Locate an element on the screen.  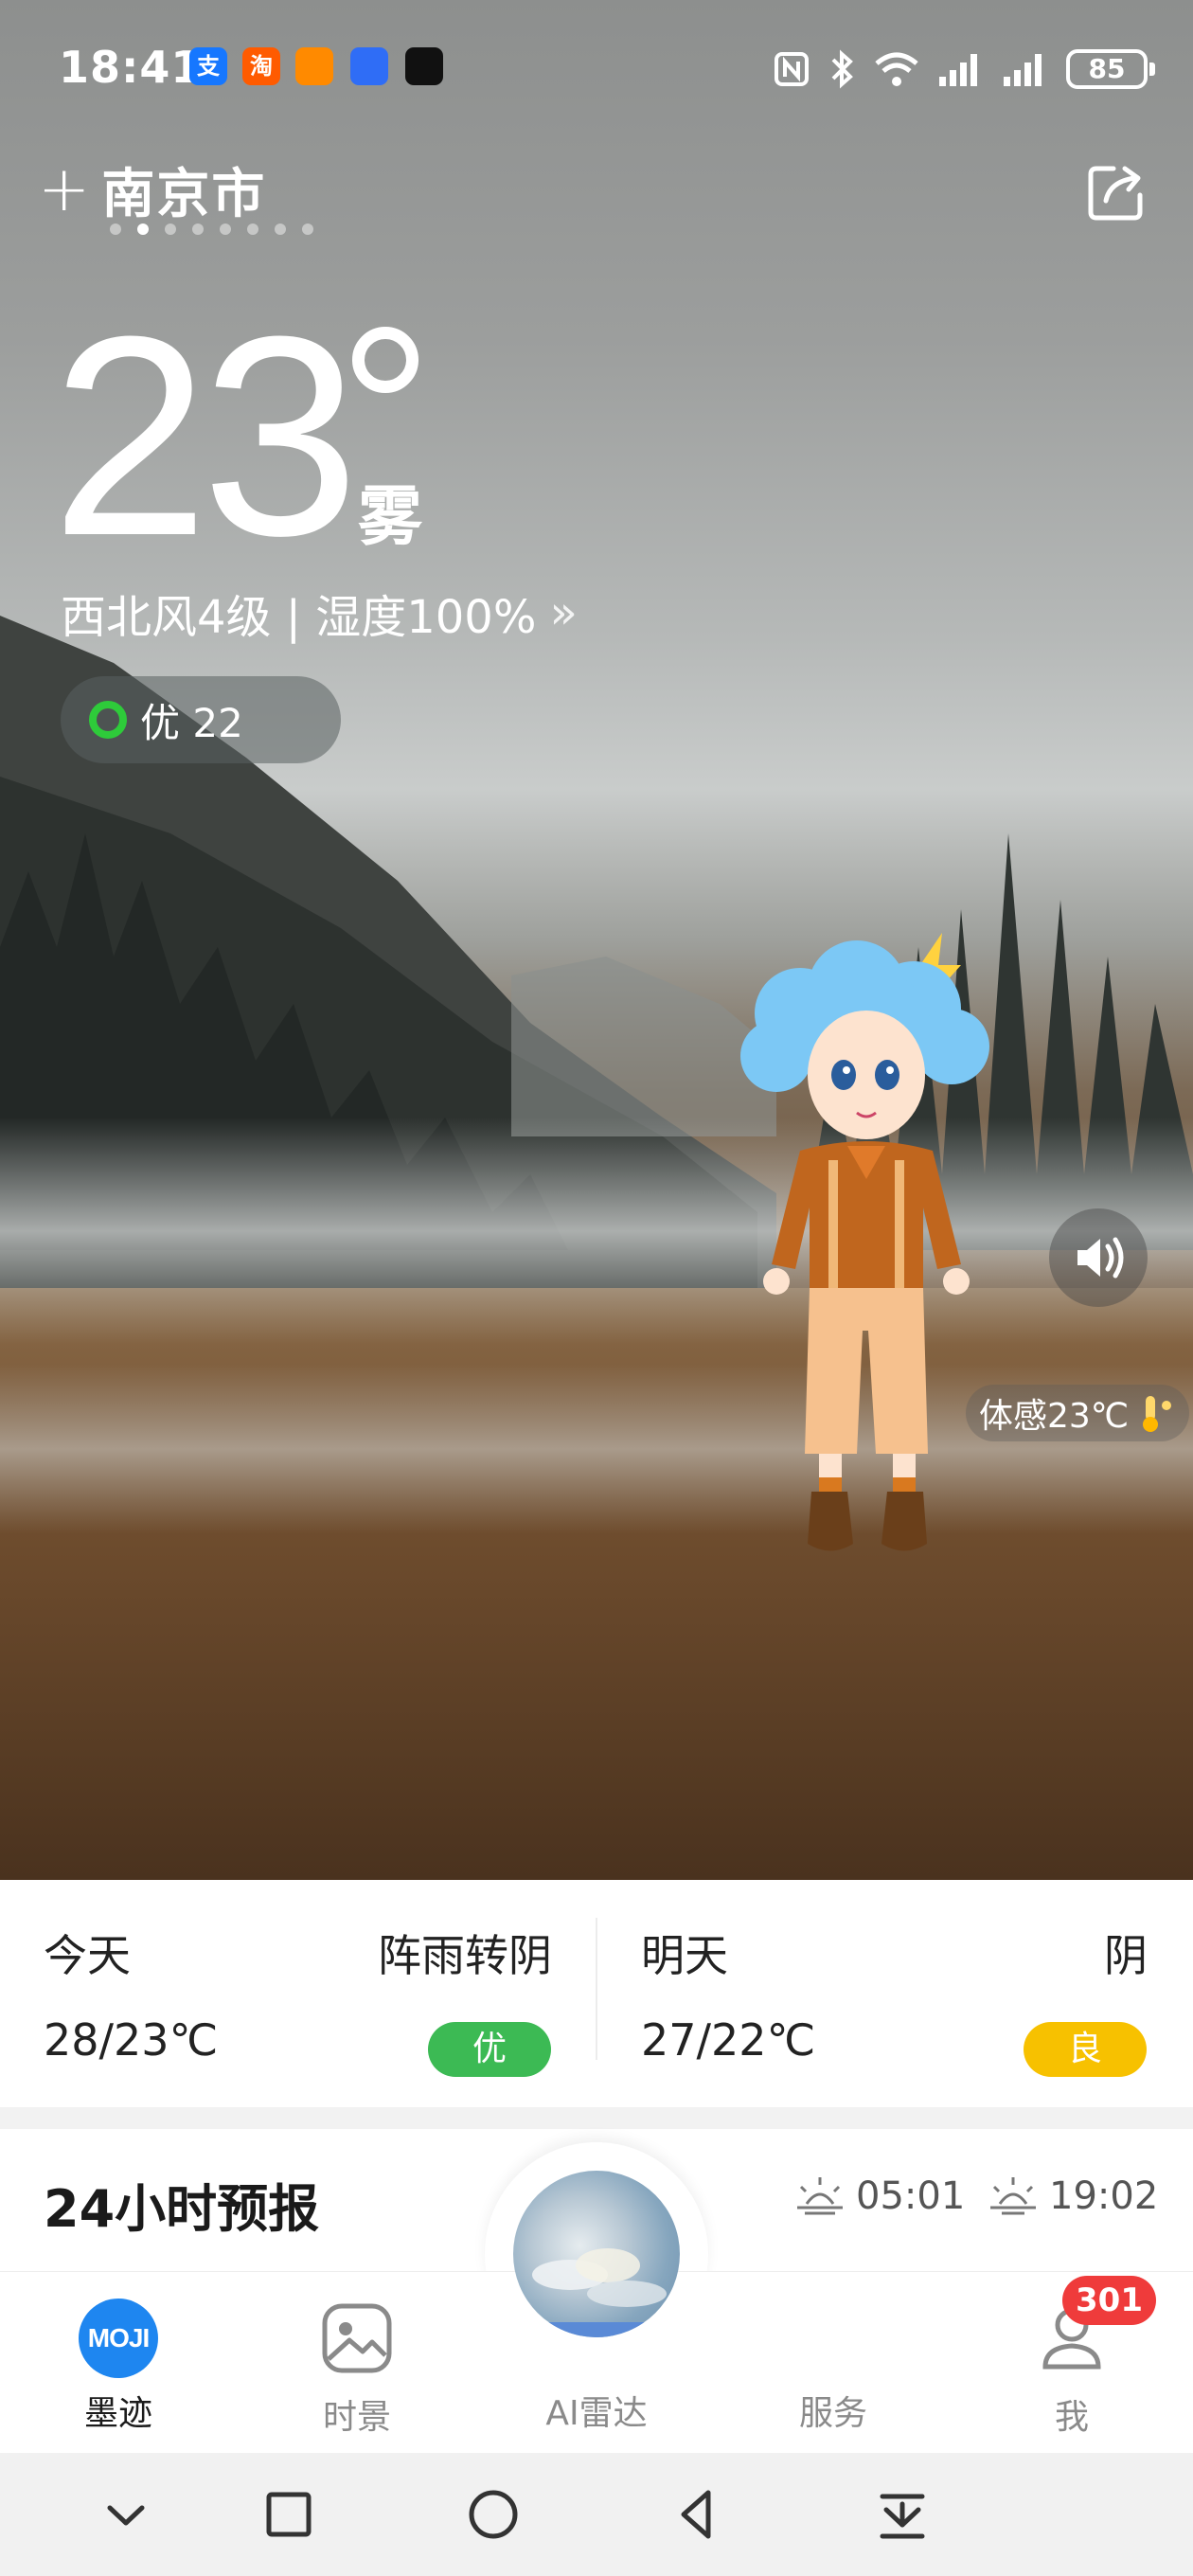
alipay-icon: 支 is located at coordinates (208, 66).